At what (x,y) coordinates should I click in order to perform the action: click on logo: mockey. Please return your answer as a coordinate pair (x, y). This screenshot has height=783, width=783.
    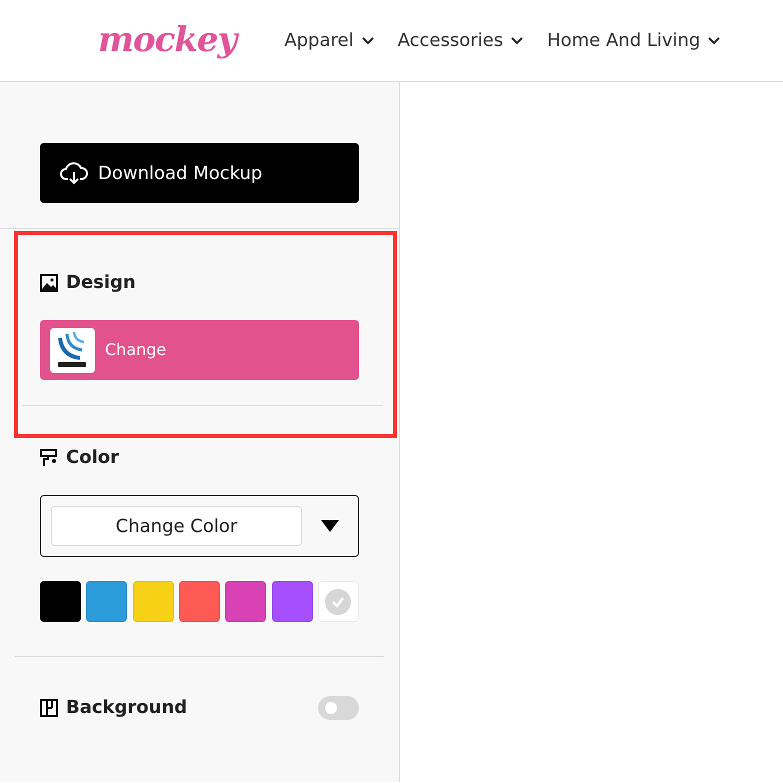
    Looking at the image, I should click on (167, 40).